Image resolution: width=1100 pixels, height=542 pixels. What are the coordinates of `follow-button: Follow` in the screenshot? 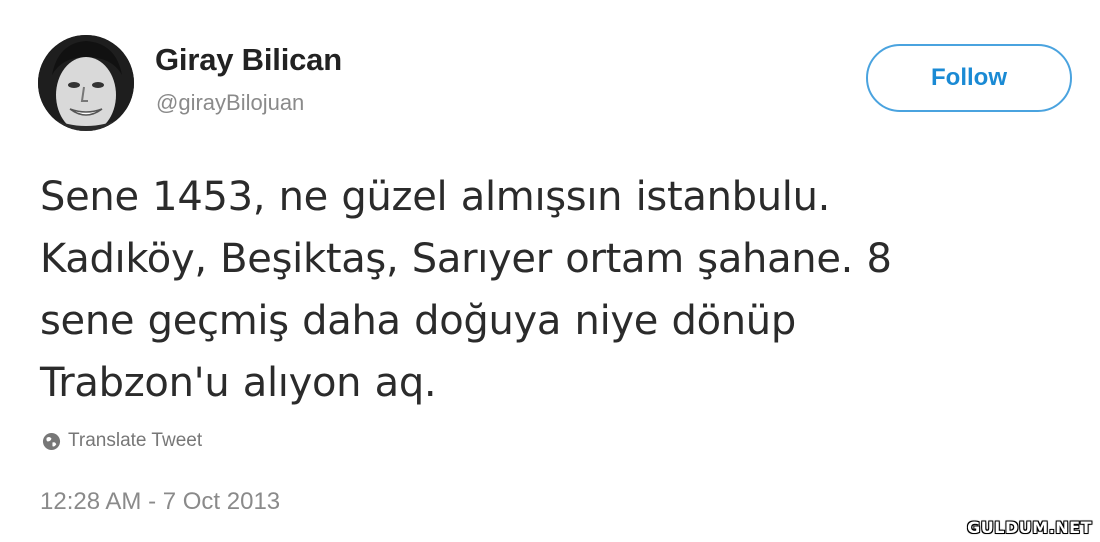 It's located at (969, 78).